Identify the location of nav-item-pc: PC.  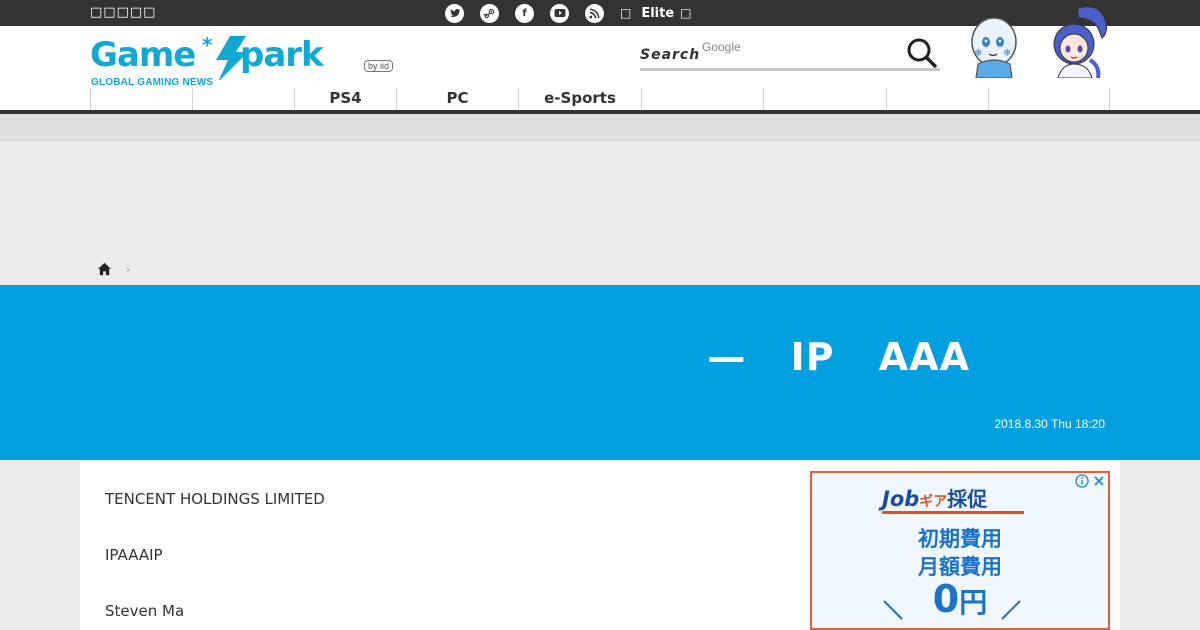
(457, 99).